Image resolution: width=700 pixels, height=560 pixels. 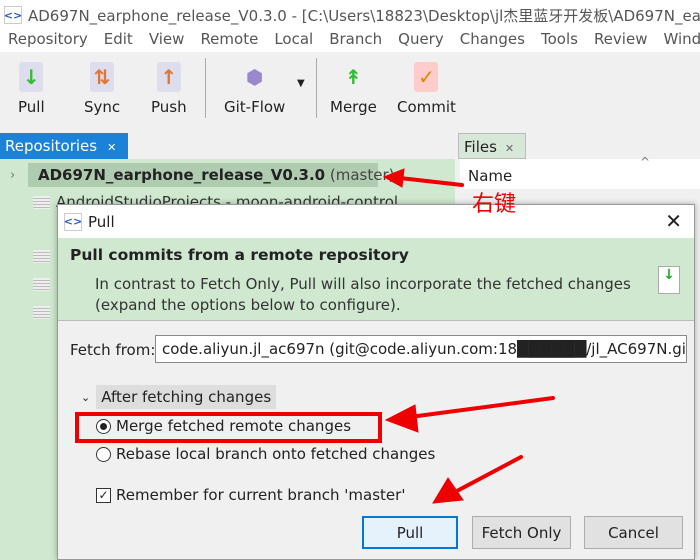 I want to click on annotation-arrows, so click(x=468, y=336).